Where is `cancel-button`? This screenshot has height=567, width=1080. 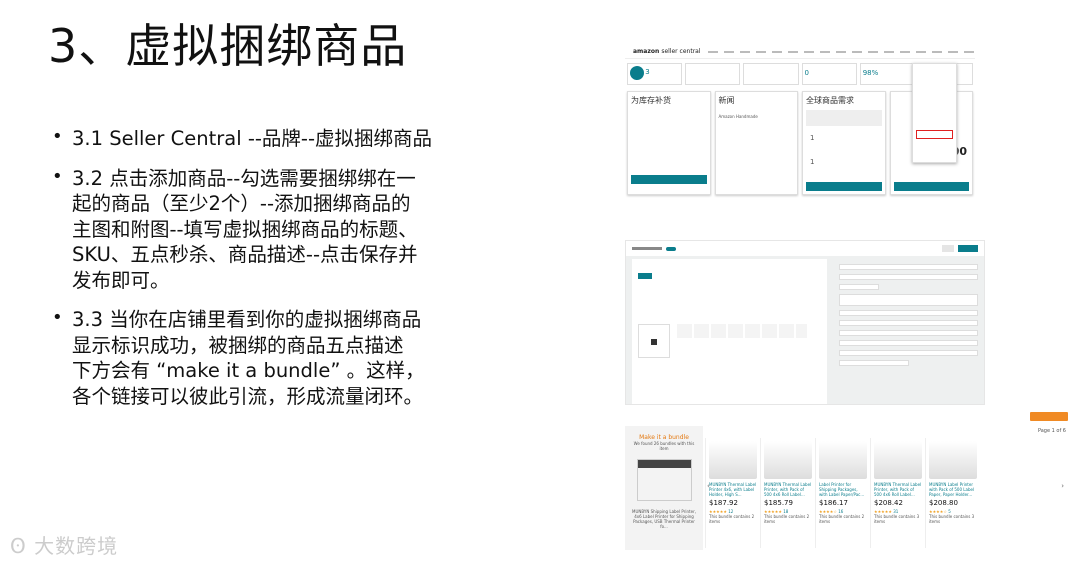 cancel-button is located at coordinates (948, 248).